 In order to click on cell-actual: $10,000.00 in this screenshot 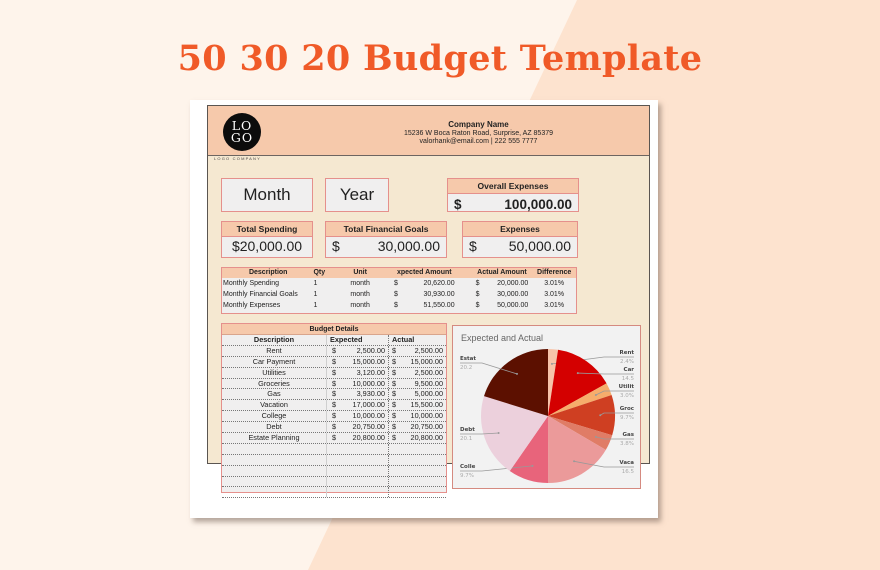, I will do `click(417, 416)`.